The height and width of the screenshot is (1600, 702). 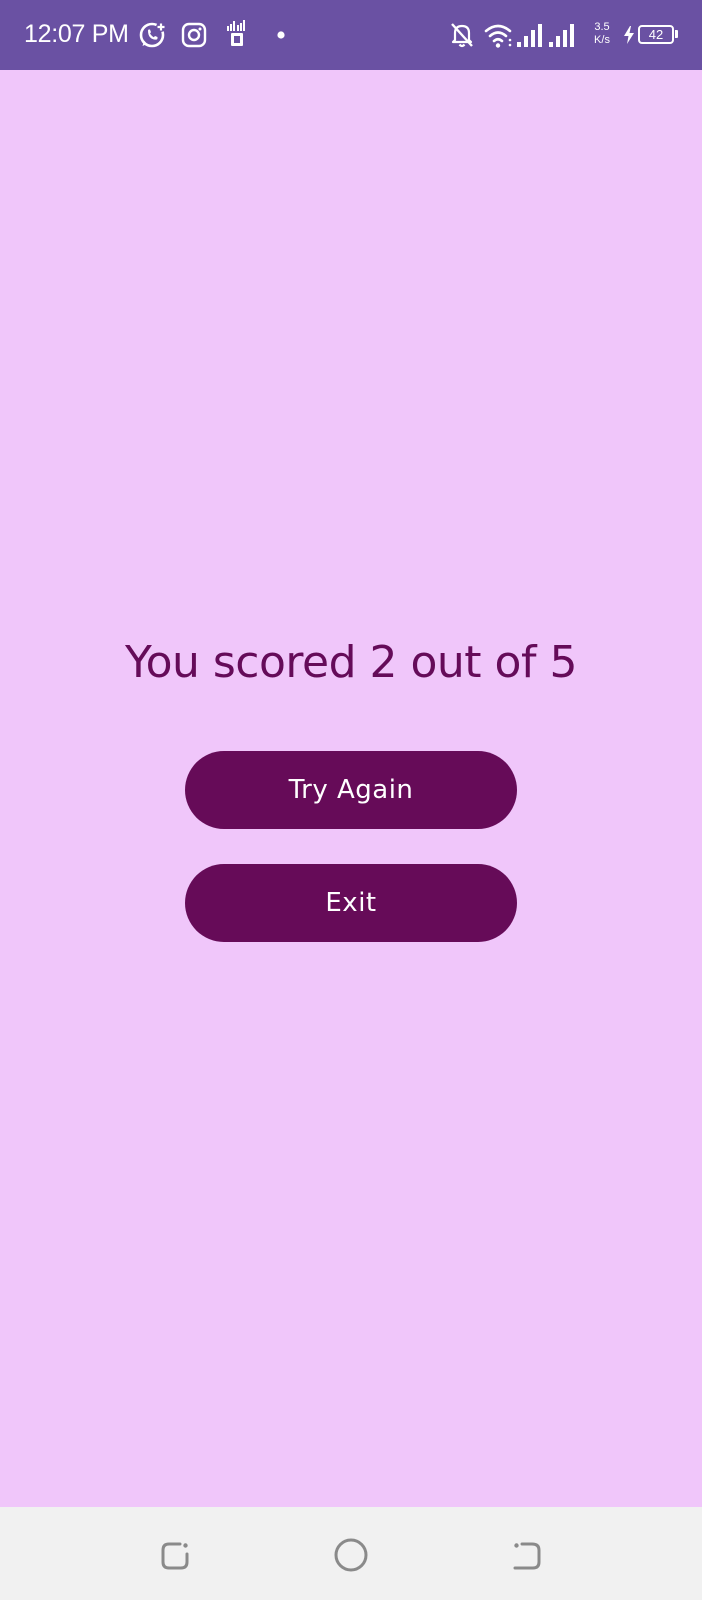 What do you see at coordinates (76, 34) in the screenshot?
I see `status-time: 12:07 PM` at bounding box center [76, 34].